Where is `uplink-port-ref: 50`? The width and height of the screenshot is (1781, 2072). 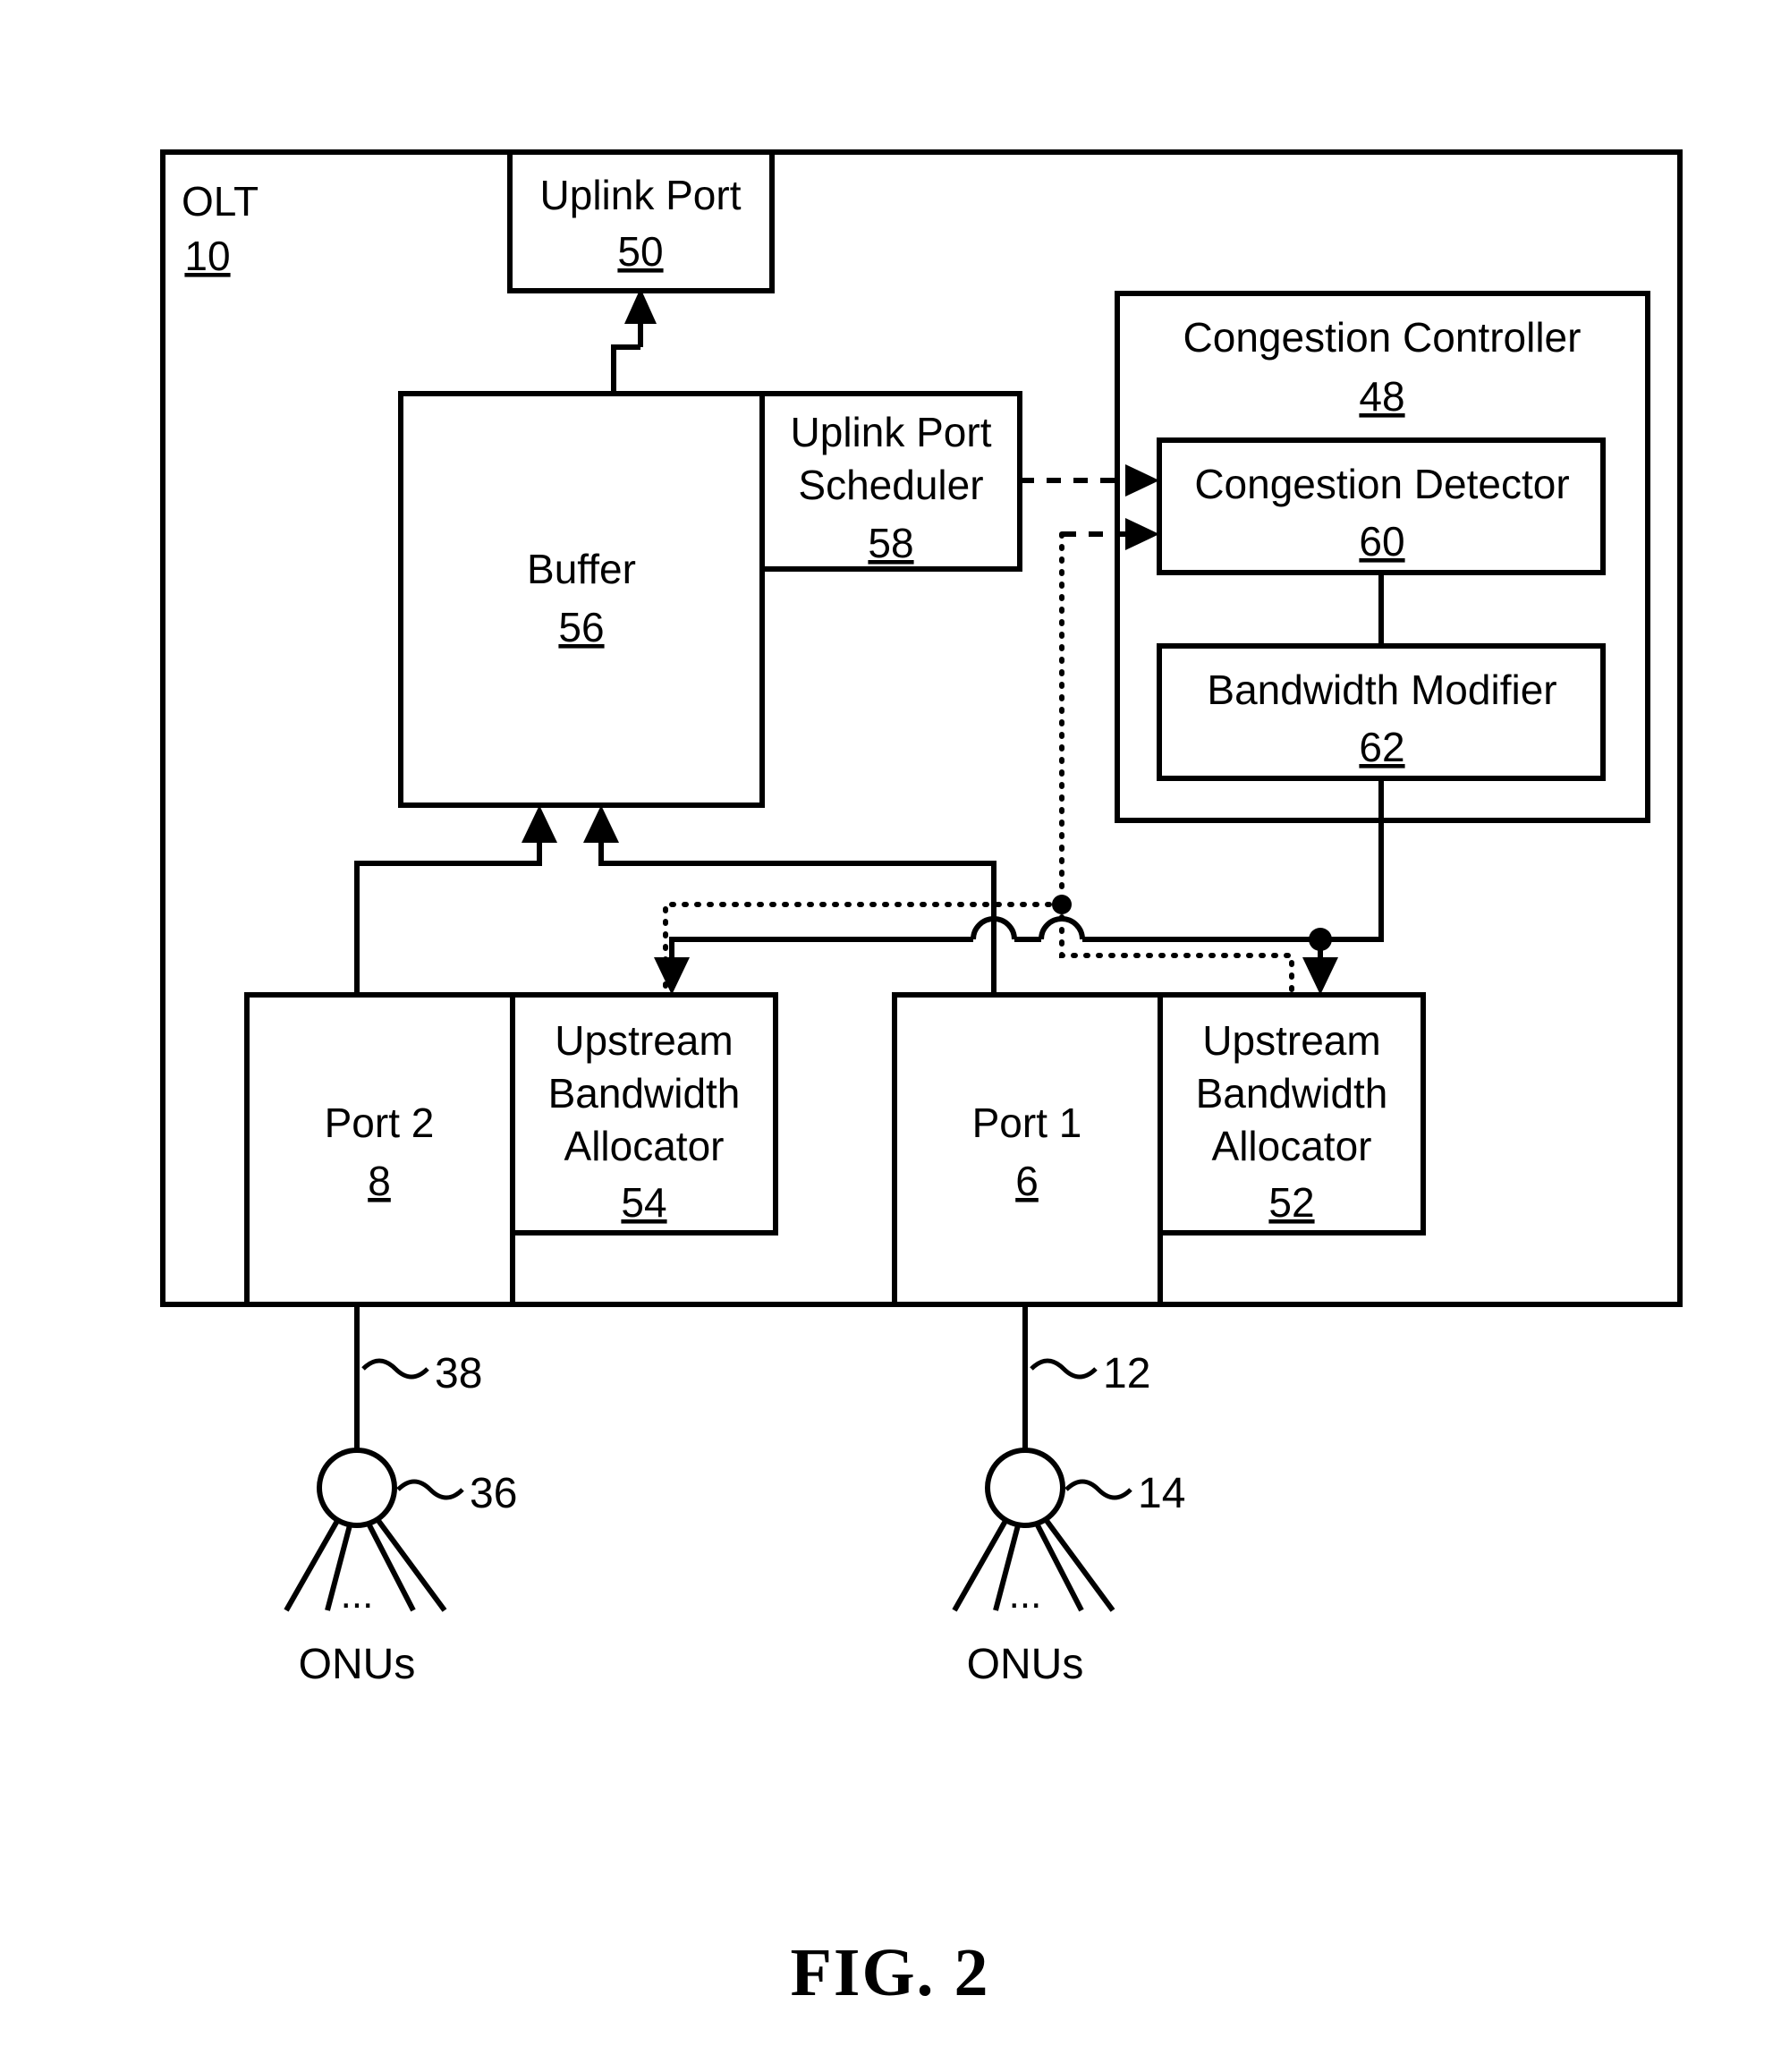 uplink-port-ref: 50 is located at coordinates (640, 251).